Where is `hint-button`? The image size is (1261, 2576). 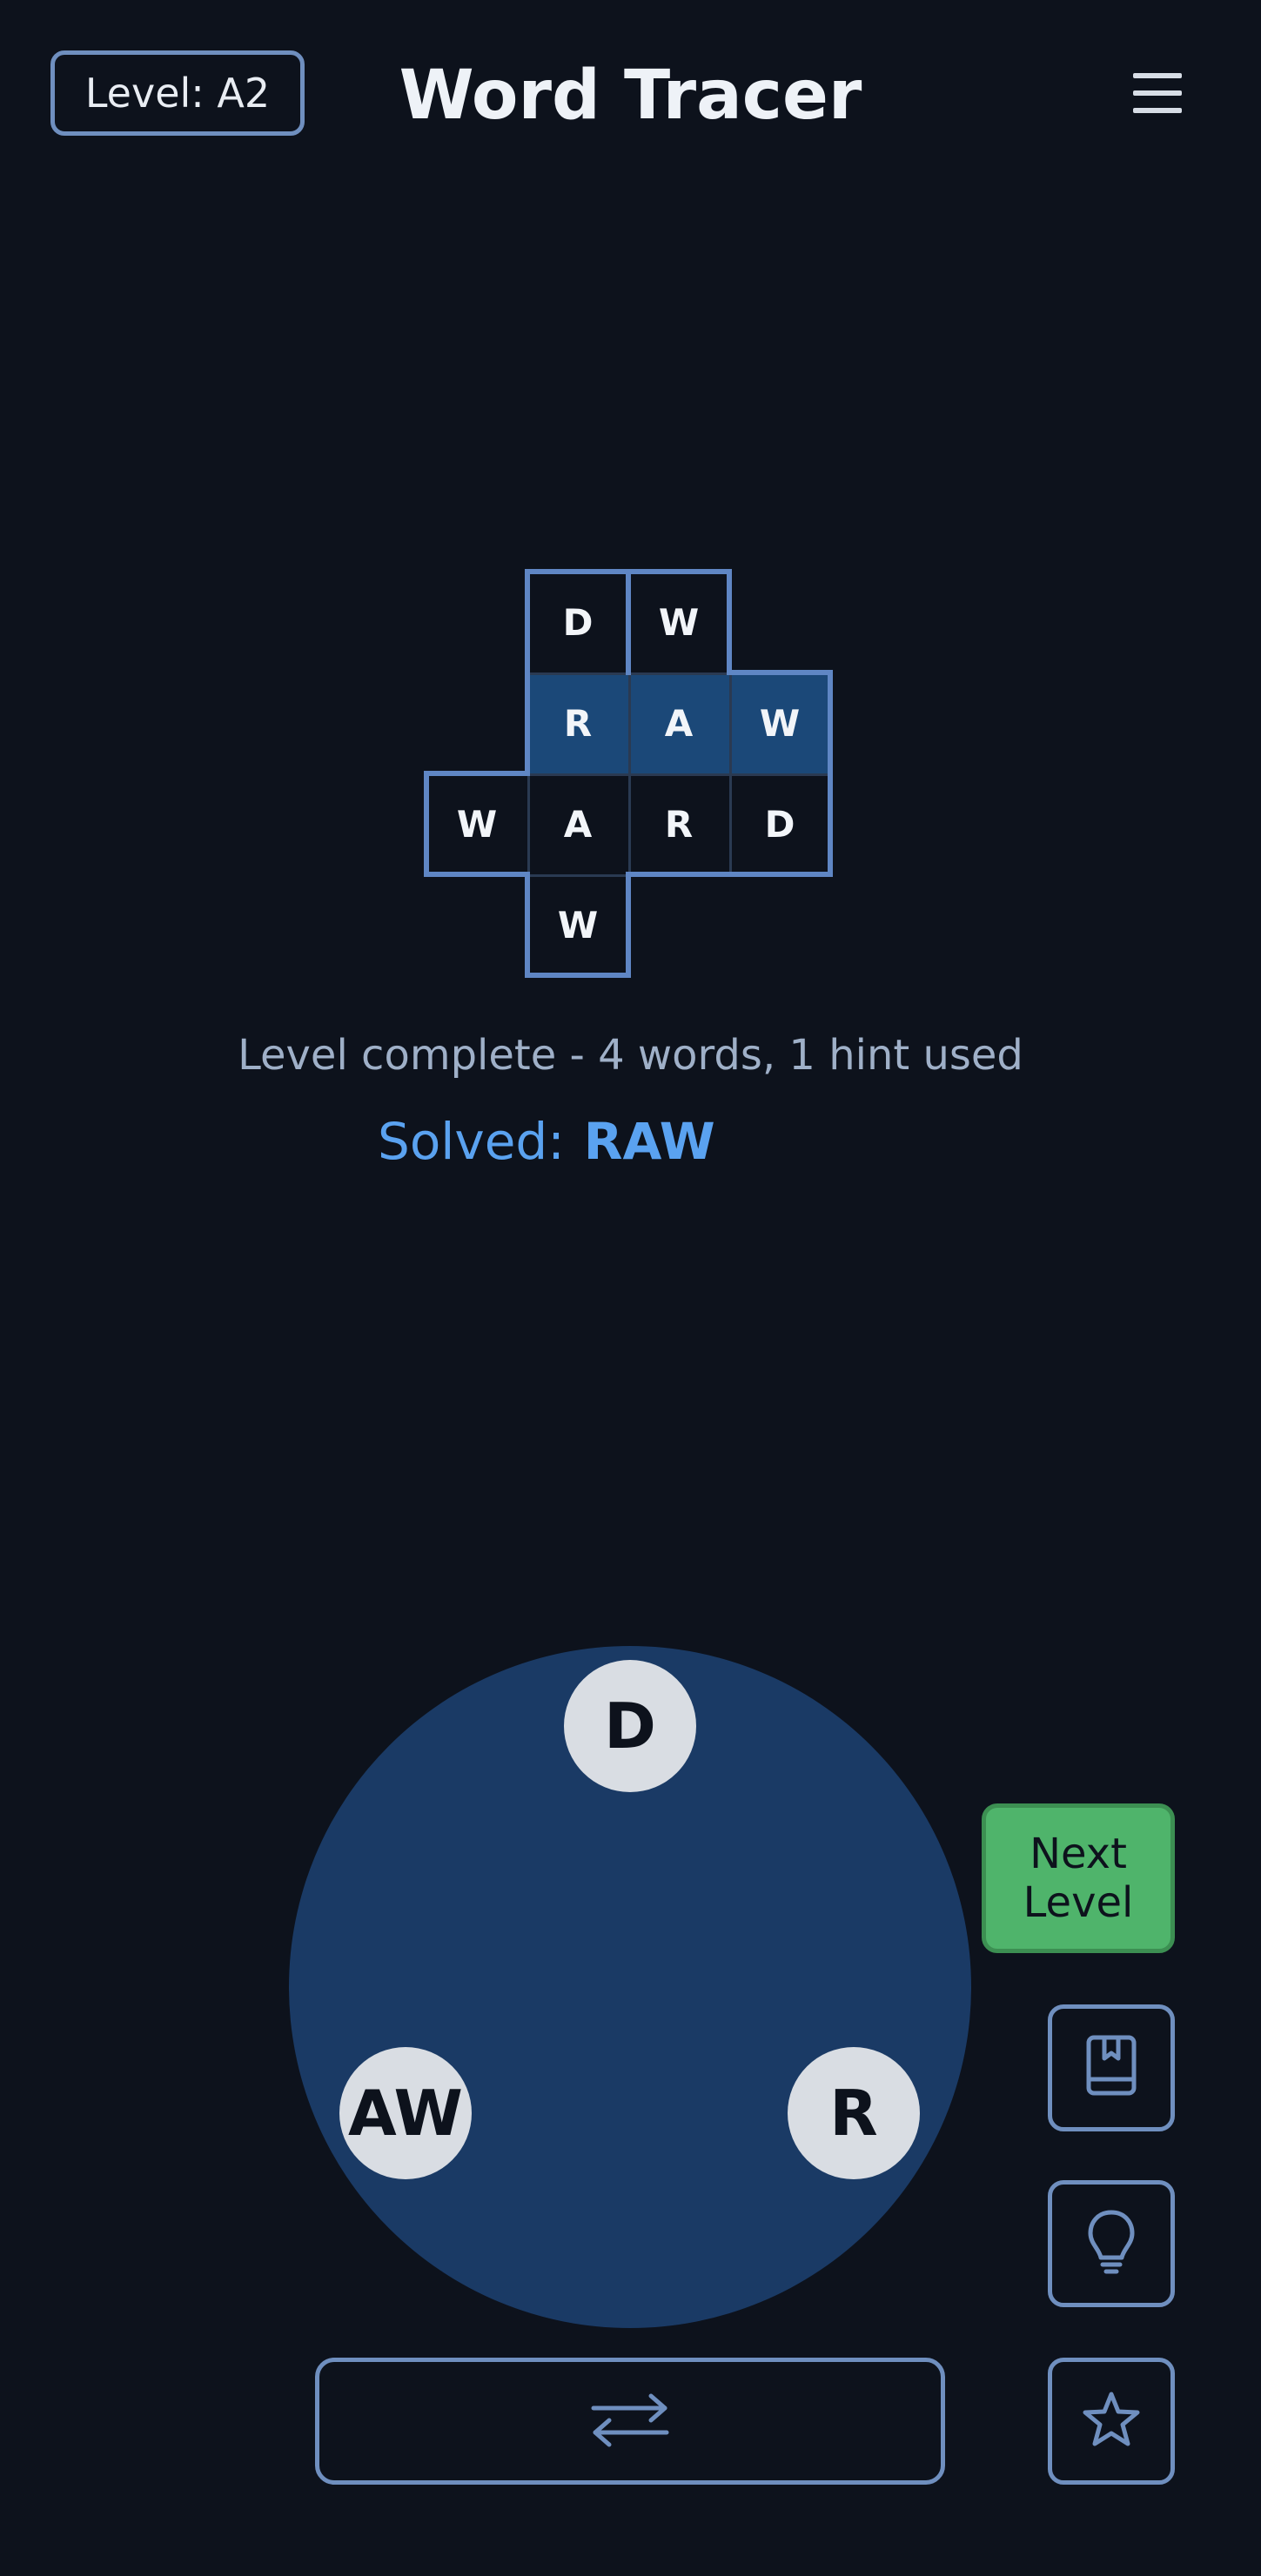 hint-button is located at coordinates (1111, 2243).